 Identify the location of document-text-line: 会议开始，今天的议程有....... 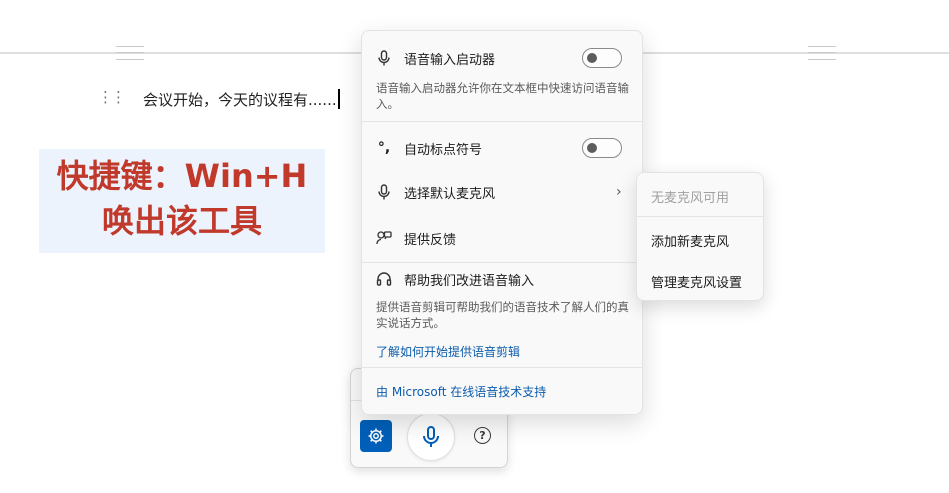
(241, 99).